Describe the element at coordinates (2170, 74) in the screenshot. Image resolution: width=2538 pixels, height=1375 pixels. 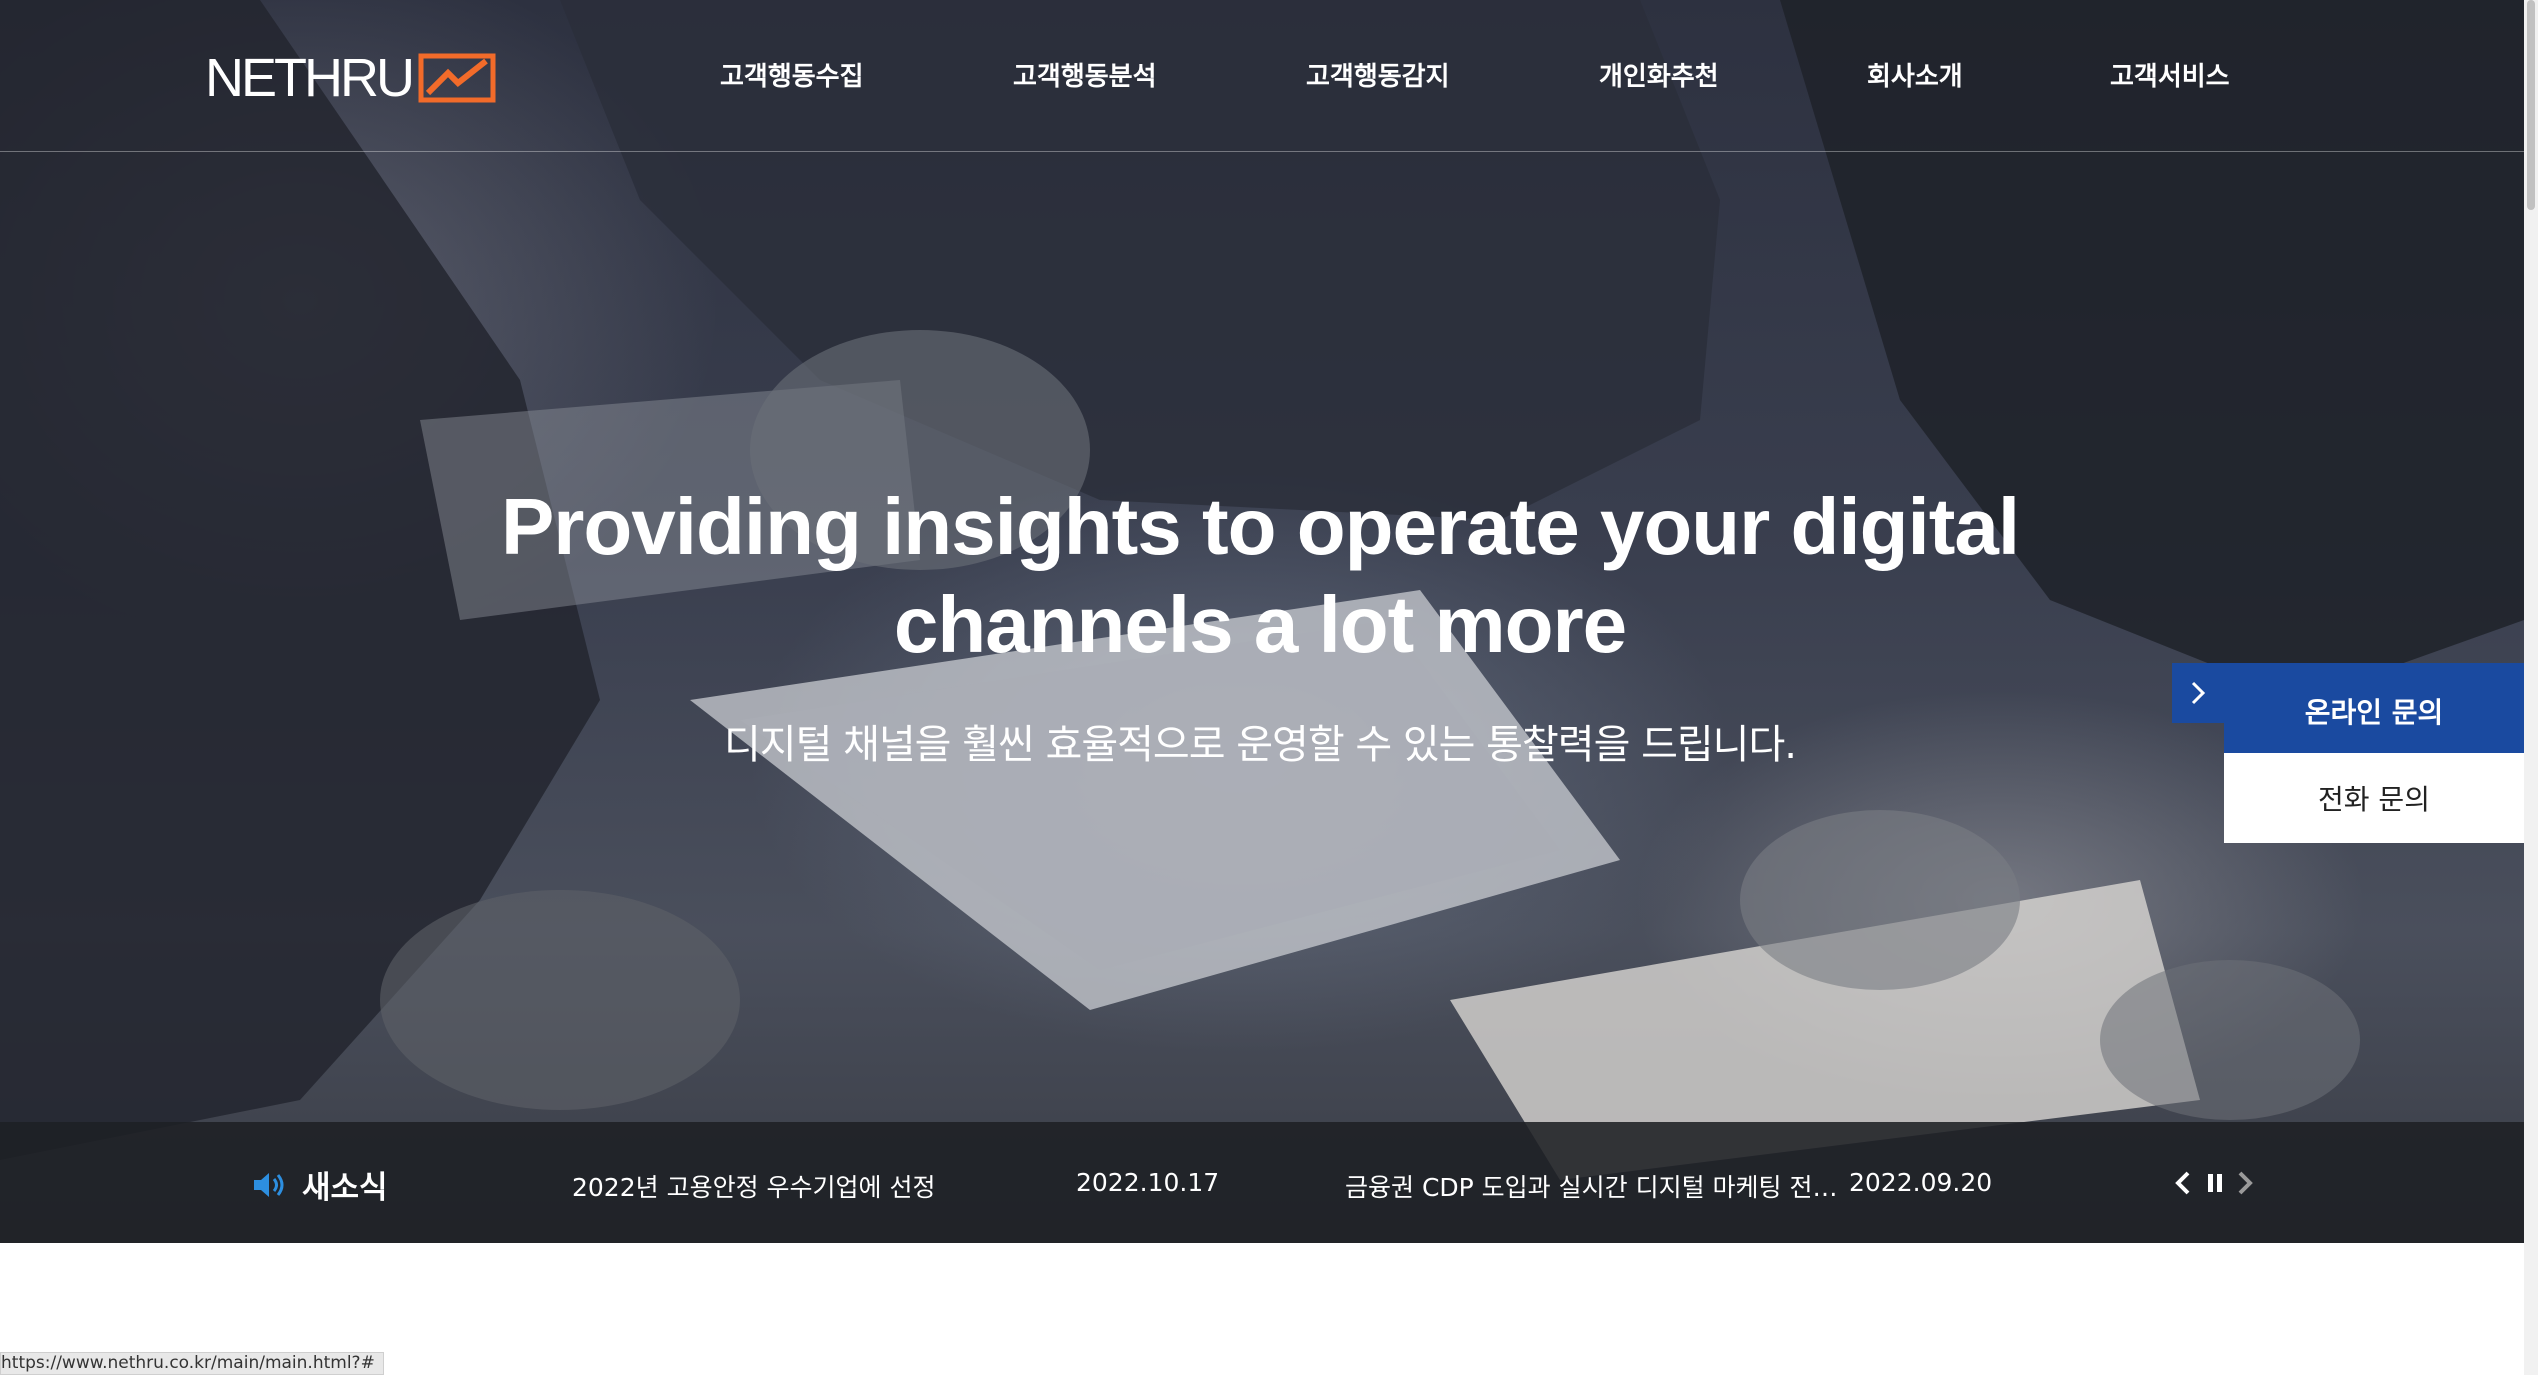
I see `nav-item-customer-service: 고객서비스` at that location.